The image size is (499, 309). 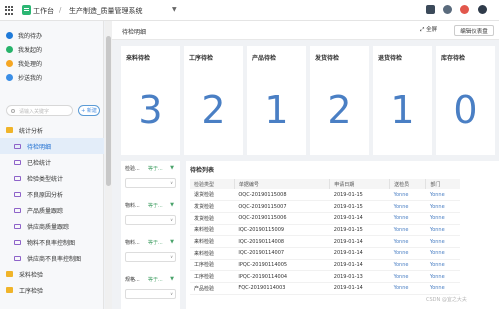 What do you see at coordinates (442, 184) in the screenshot?
I see `column-header: 部门` at bounding box center [442, 184].